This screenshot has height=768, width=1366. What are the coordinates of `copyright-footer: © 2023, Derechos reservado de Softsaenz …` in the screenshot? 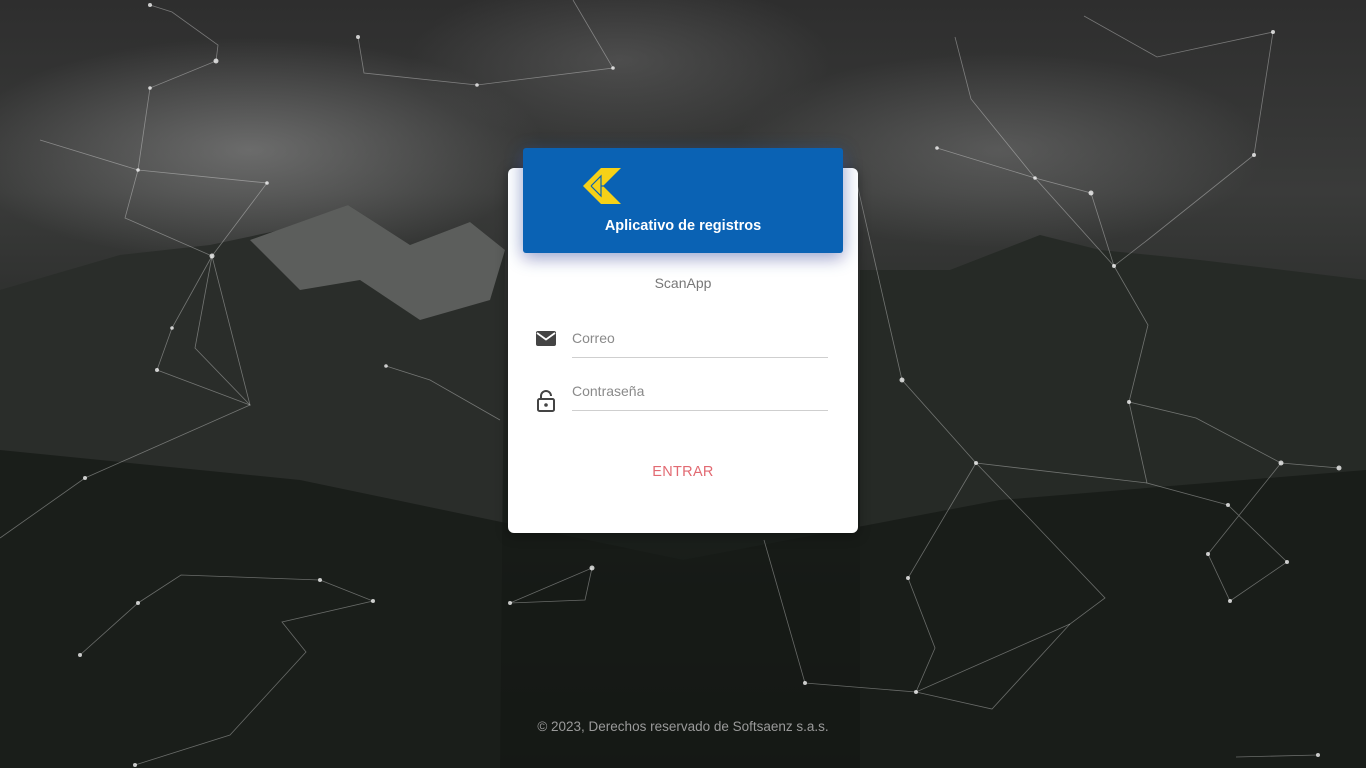 It's located at (683, 726).